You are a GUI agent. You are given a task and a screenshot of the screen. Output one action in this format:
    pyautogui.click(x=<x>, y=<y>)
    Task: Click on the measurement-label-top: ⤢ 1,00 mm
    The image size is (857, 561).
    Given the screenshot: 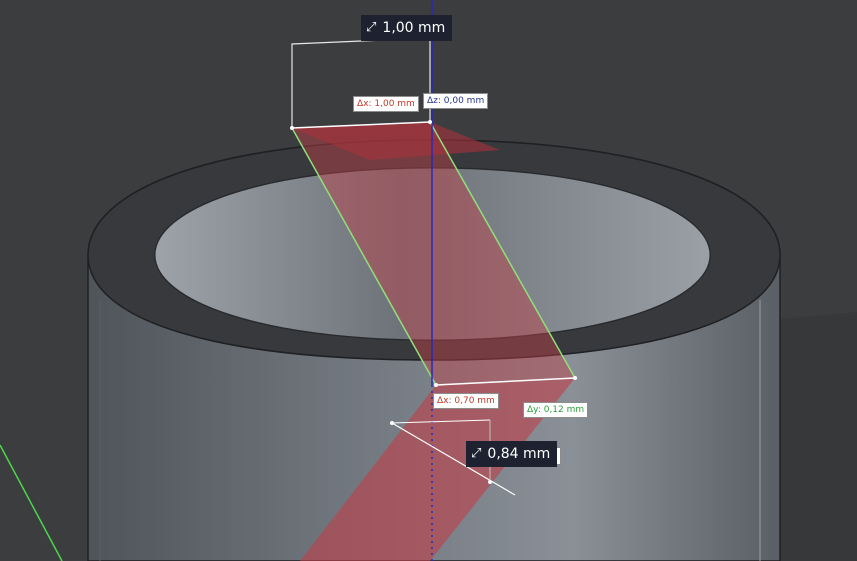 What is the action you would take?
    pyautogui.click(x=407, y=28)
    